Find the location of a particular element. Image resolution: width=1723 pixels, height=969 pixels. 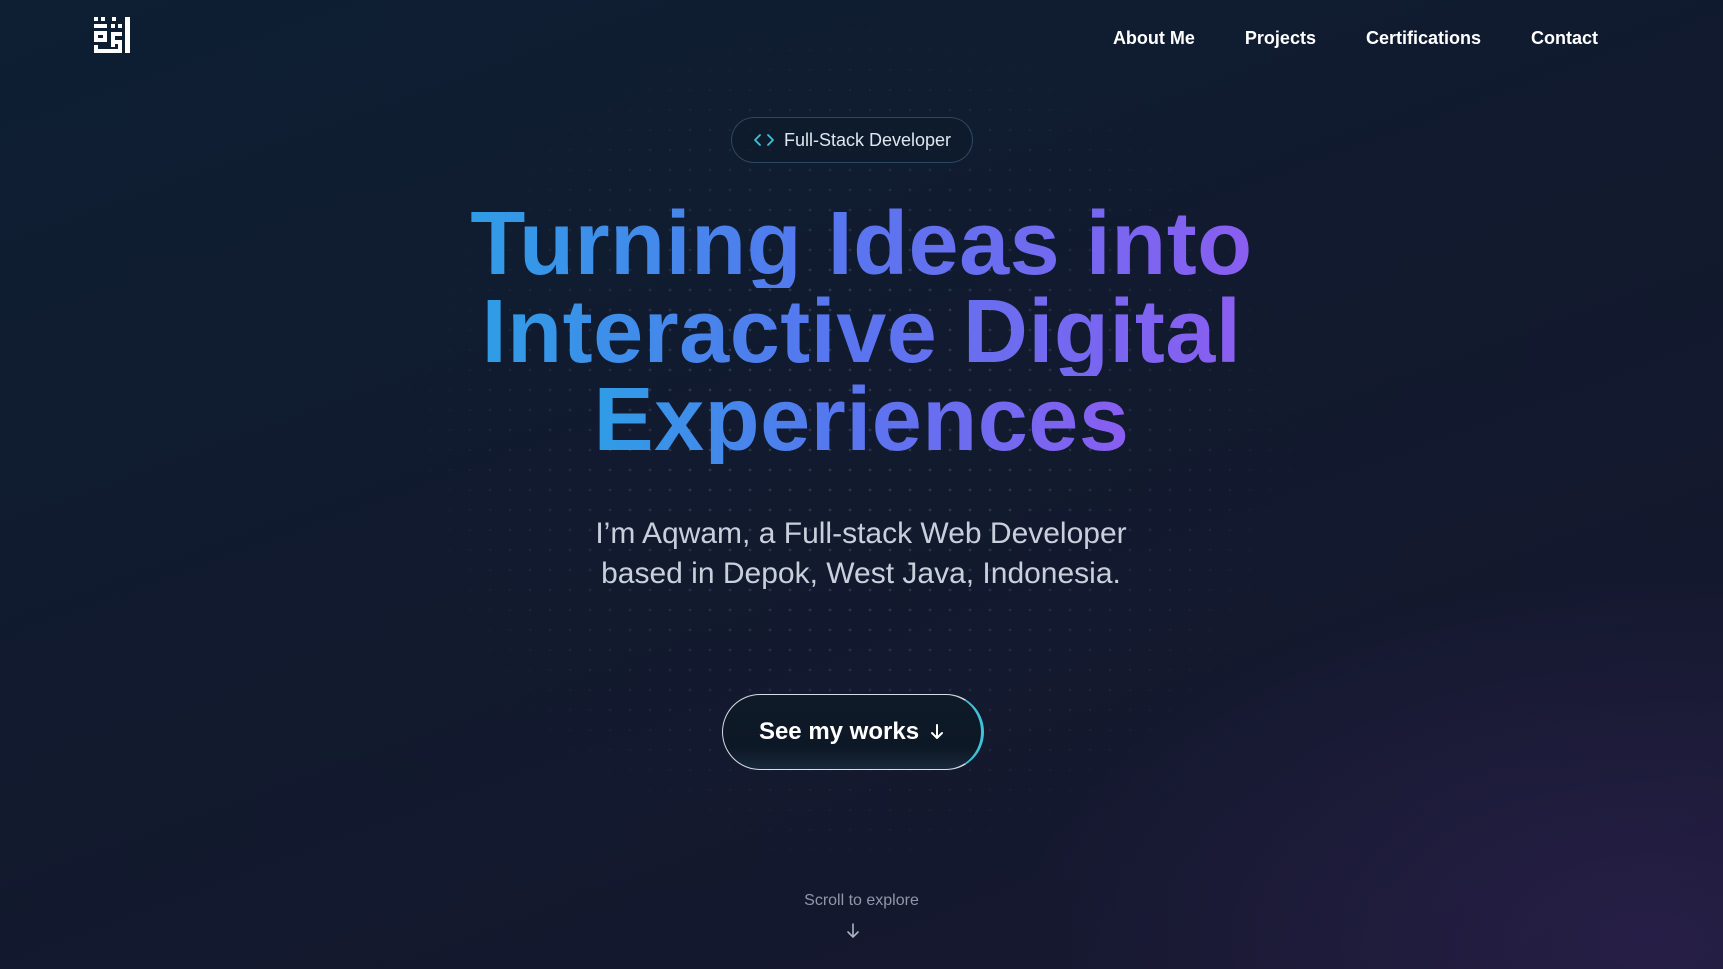

nav-link-certifications: Certifications is located at coordinates (1423, 38).